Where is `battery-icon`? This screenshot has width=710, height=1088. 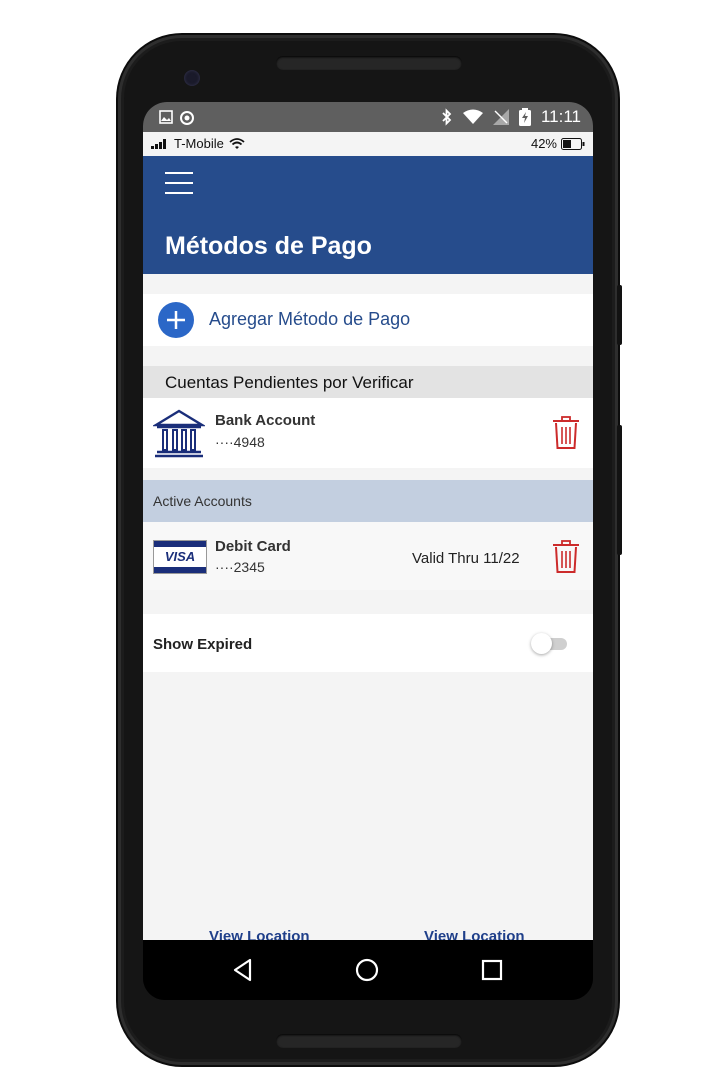 battery-icon is located at coordinates (573, 143).